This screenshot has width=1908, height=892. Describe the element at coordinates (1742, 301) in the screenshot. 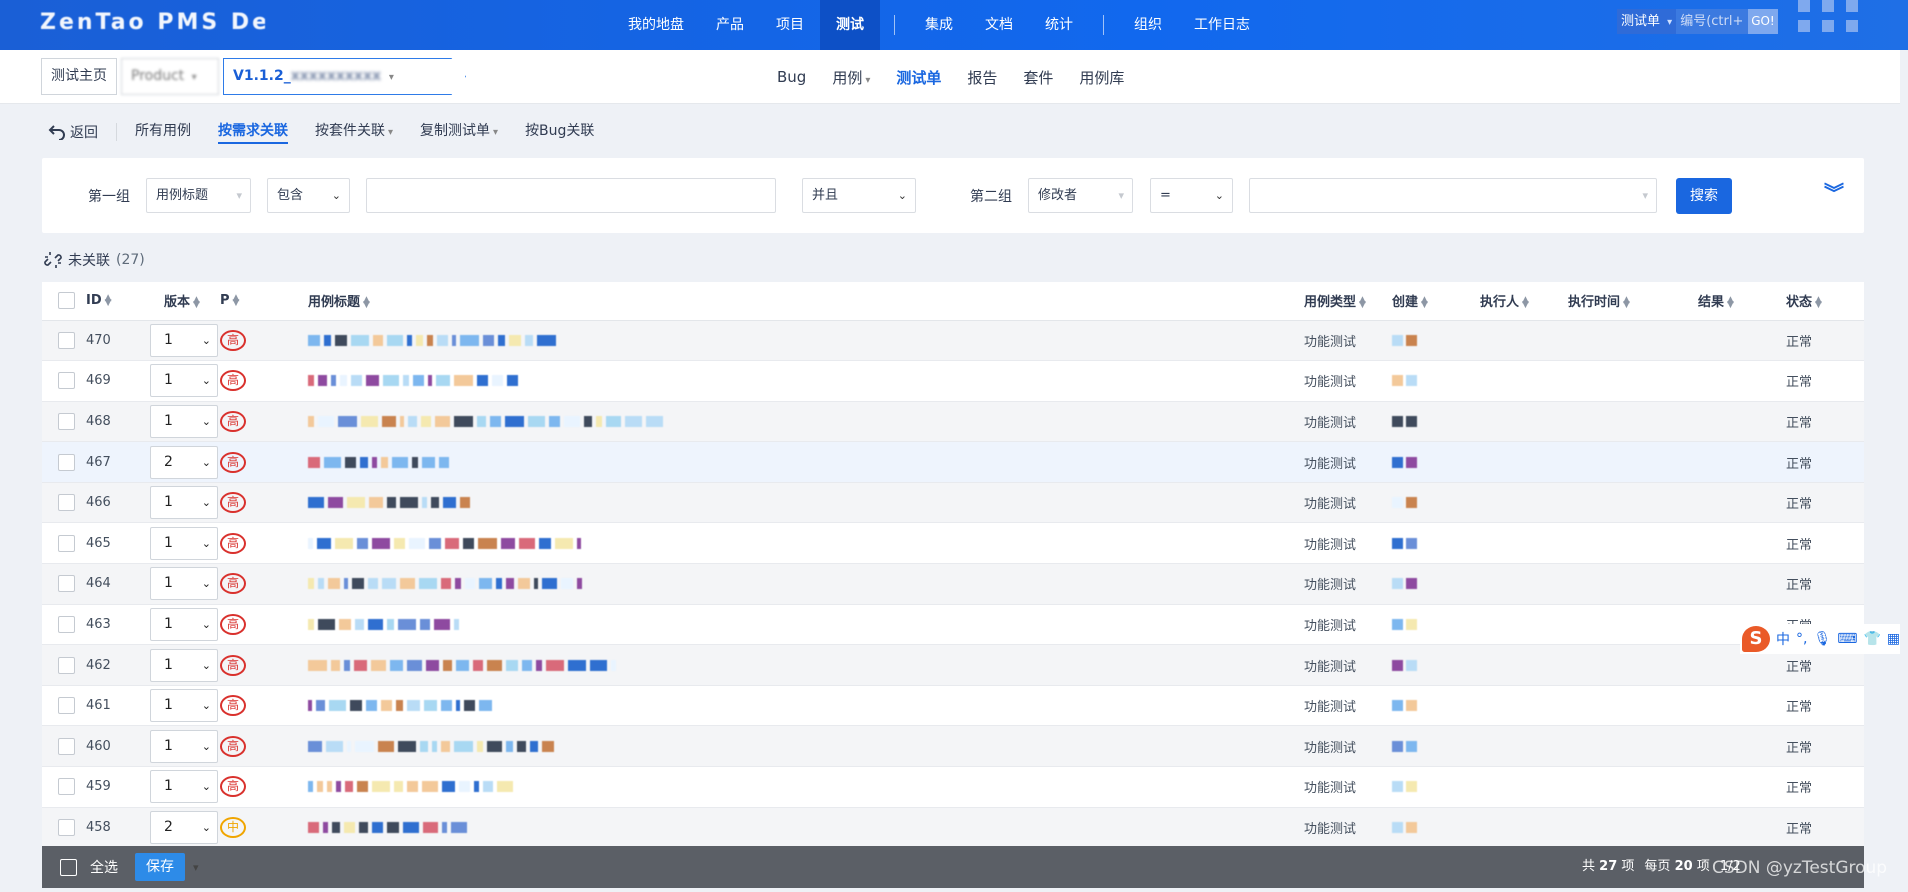

I see `col-result: 结果 ▲ ▼` at that location.